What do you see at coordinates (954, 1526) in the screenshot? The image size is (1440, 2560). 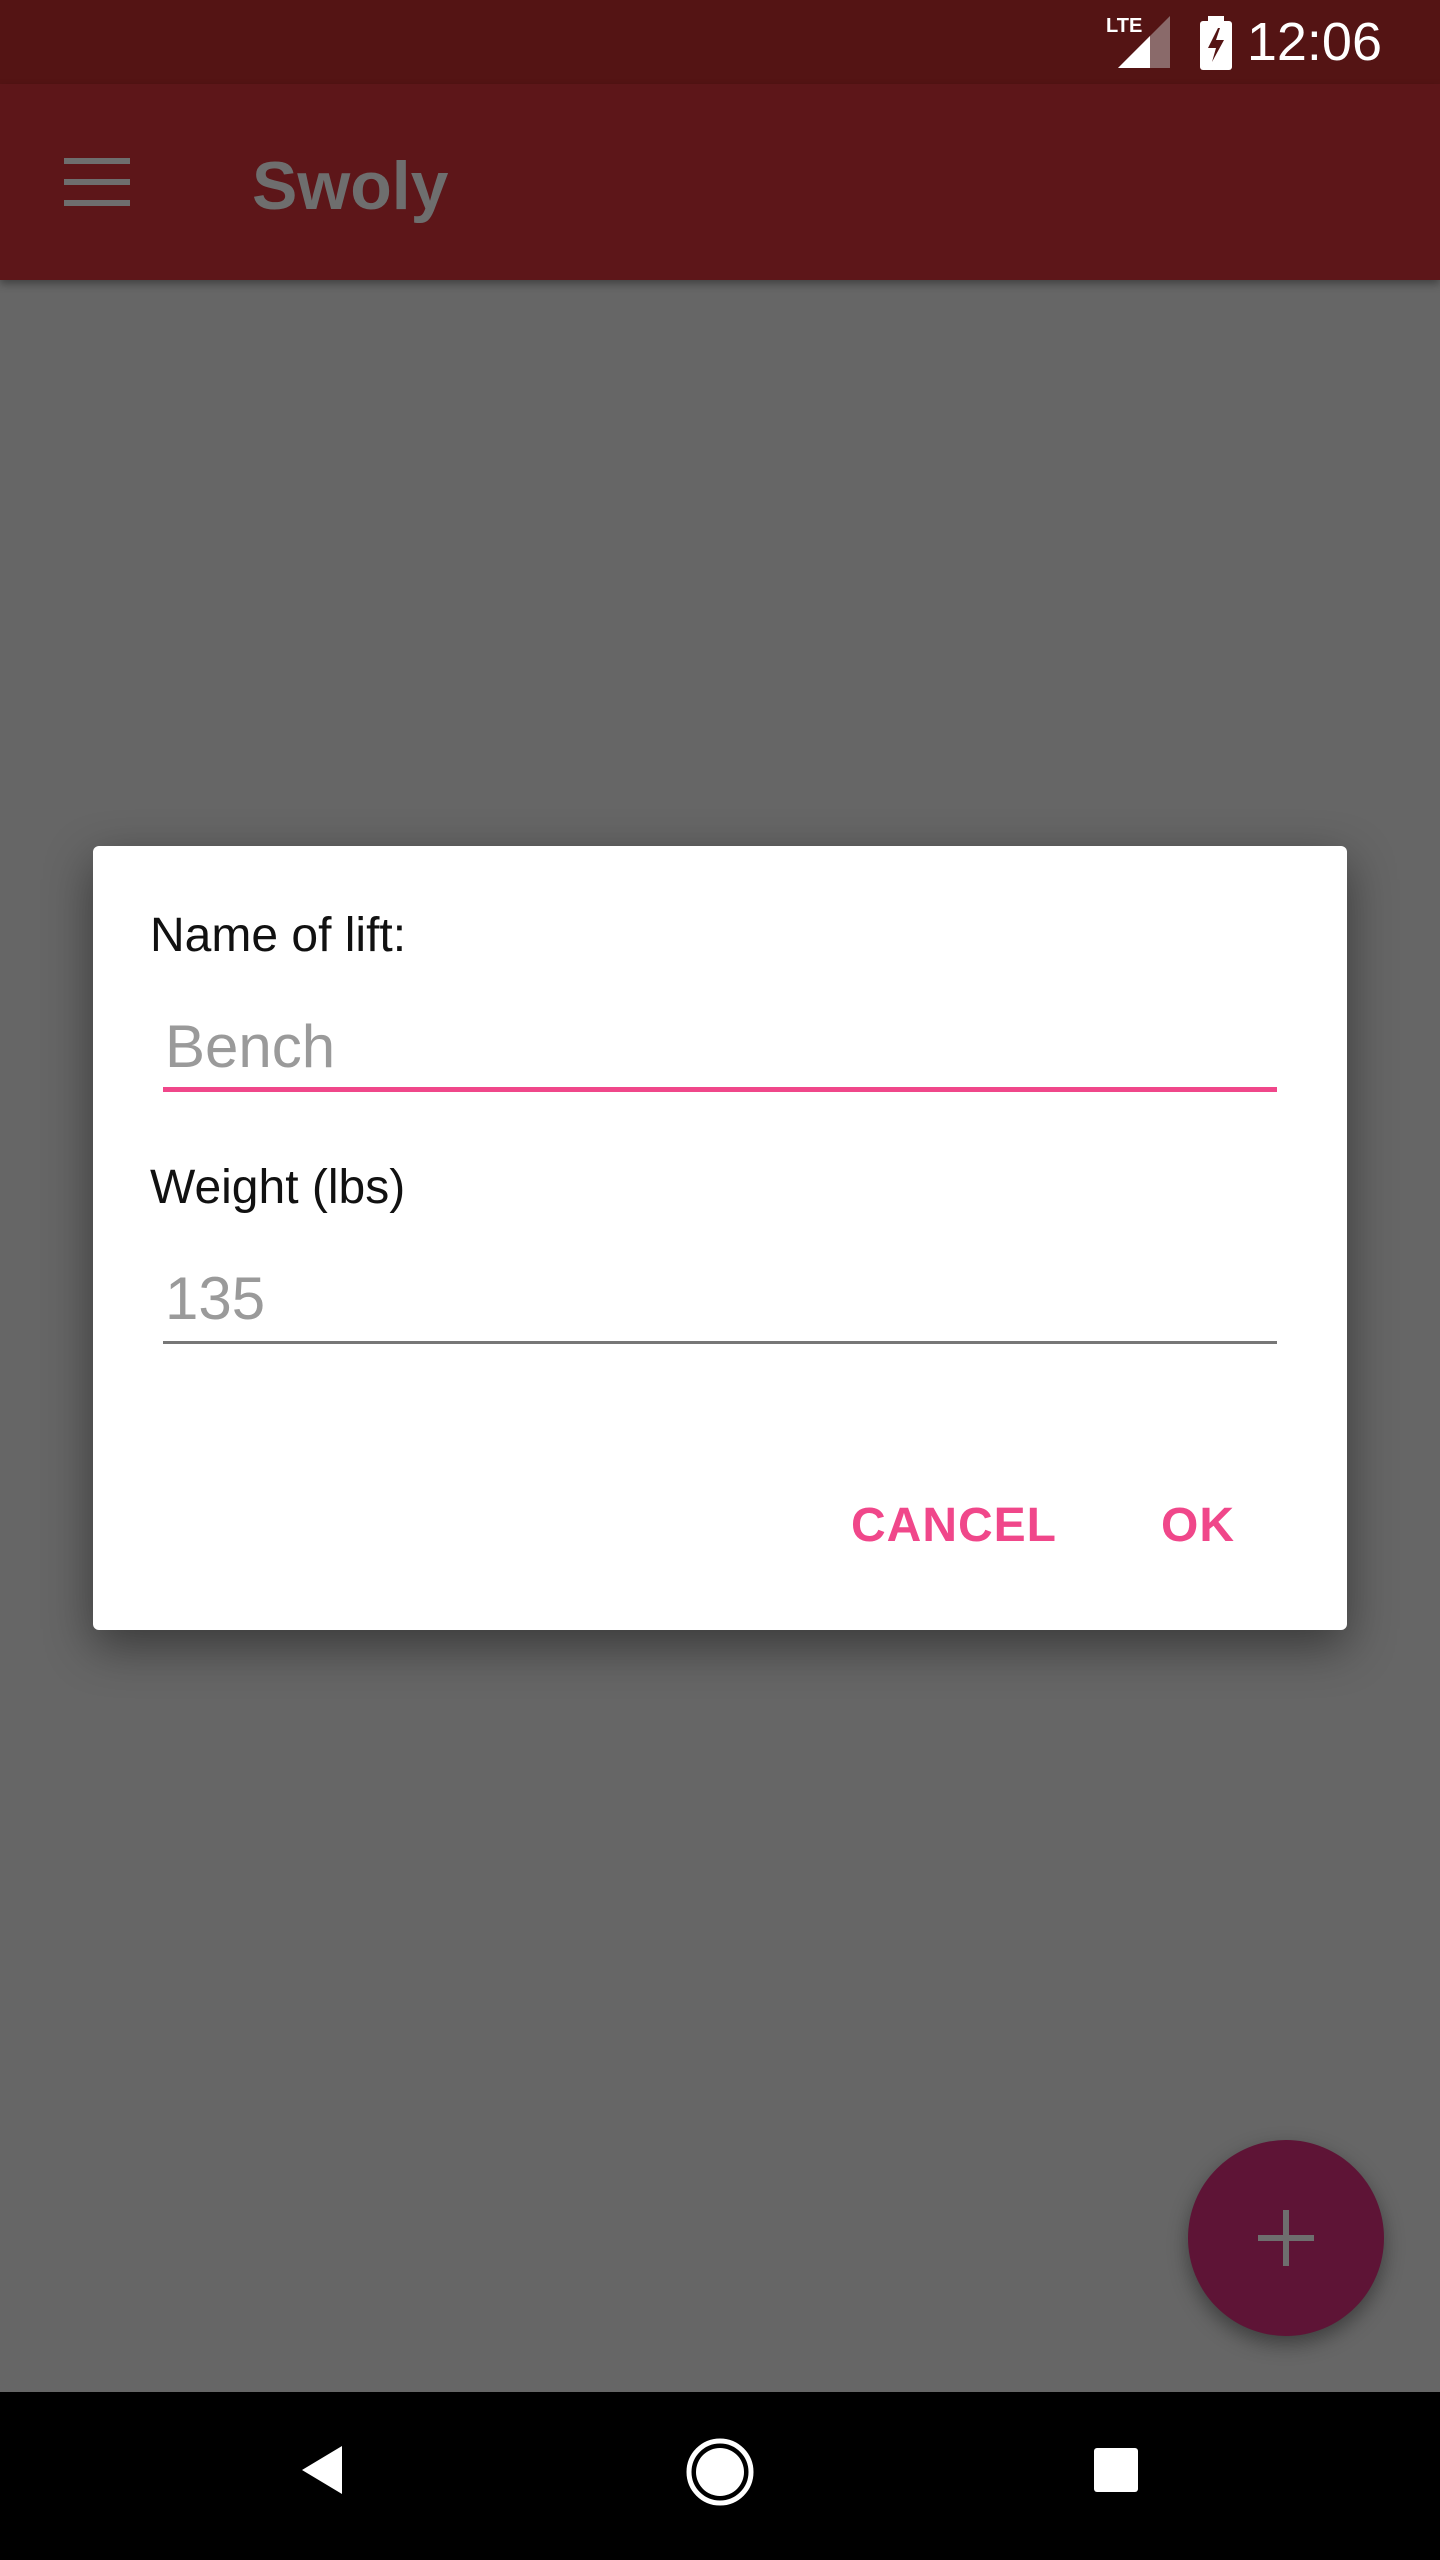 I see `cancel-button: CANCEL` at bounding box center [954, 1526].